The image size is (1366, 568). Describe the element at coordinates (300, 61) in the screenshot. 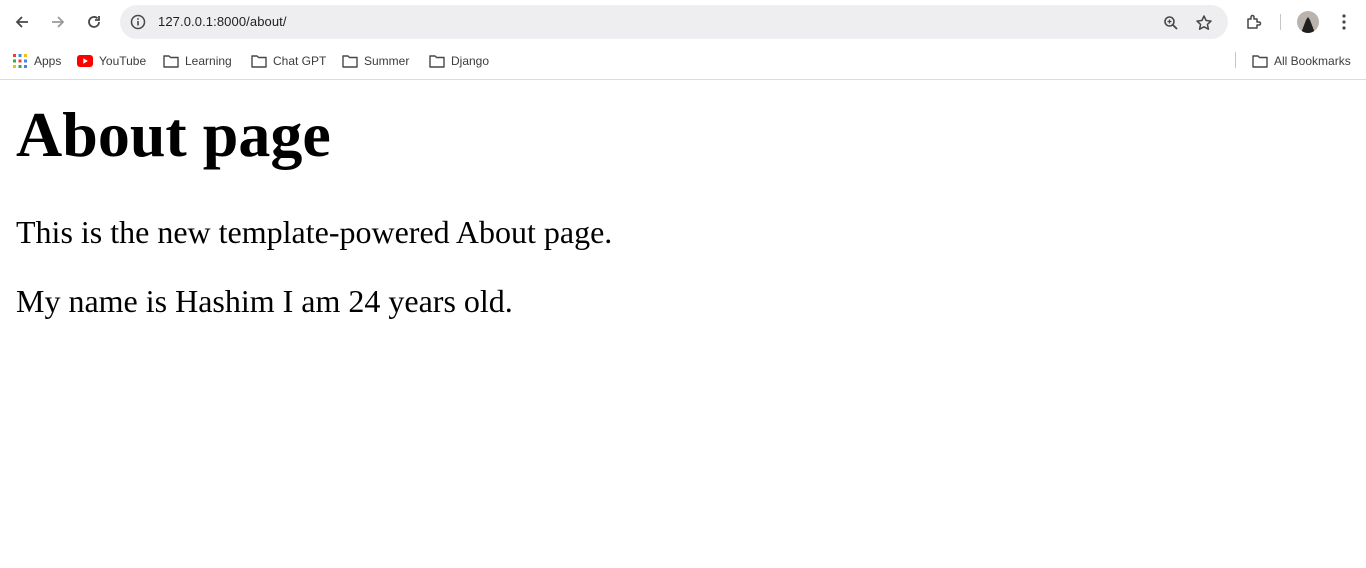

I see `bookmark-label: Chat GPT` at that location.